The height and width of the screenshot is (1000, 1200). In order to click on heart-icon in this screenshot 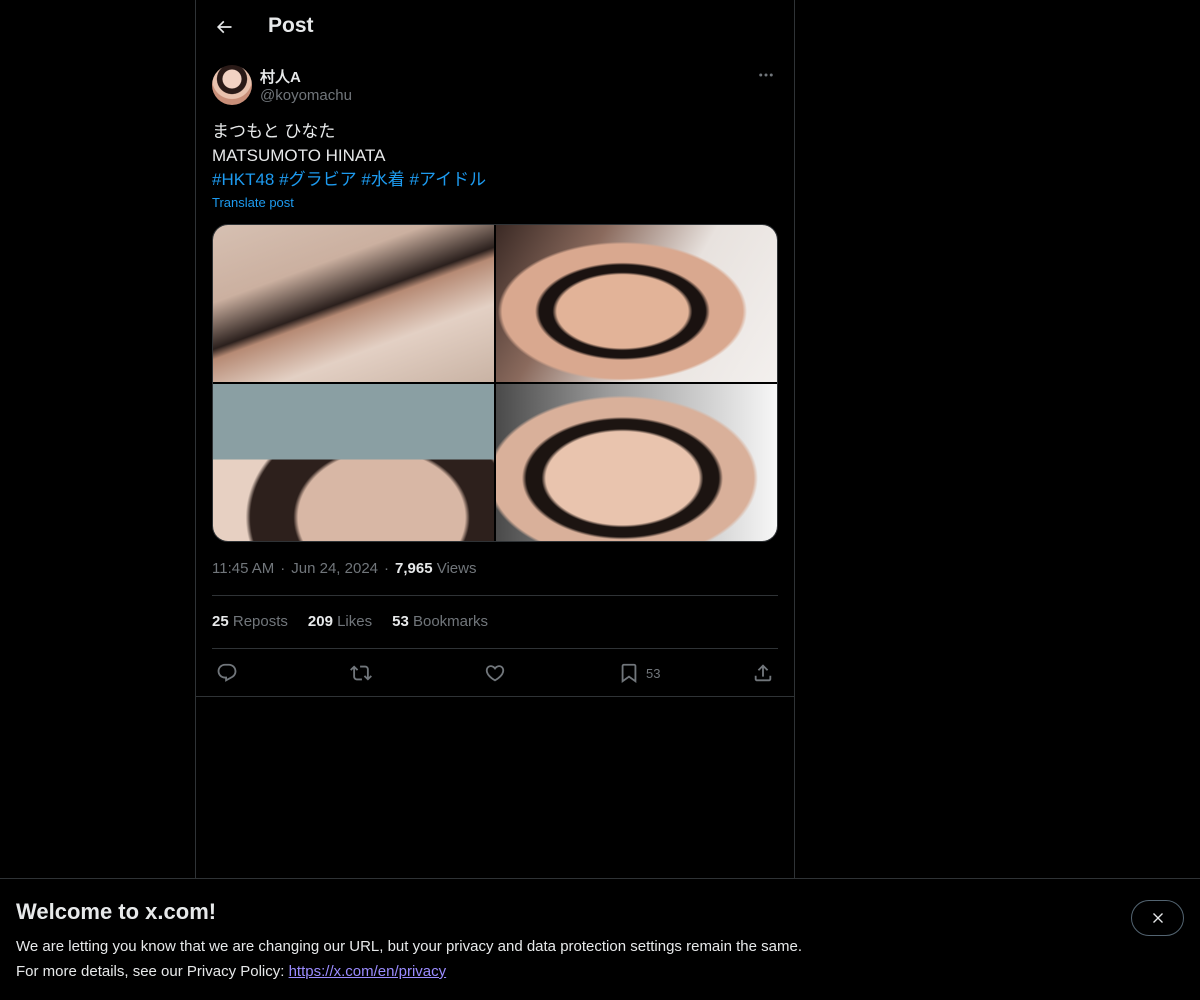, I will do `click(495, 673)`.